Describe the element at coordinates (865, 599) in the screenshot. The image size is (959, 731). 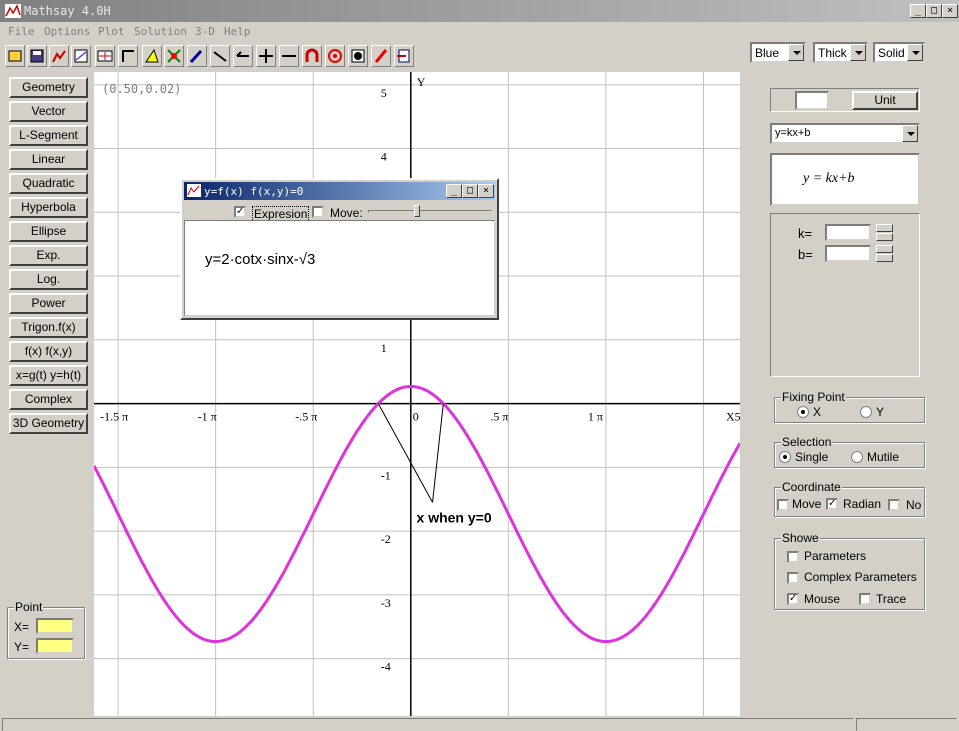
I see `trace-checkbox` at that location.